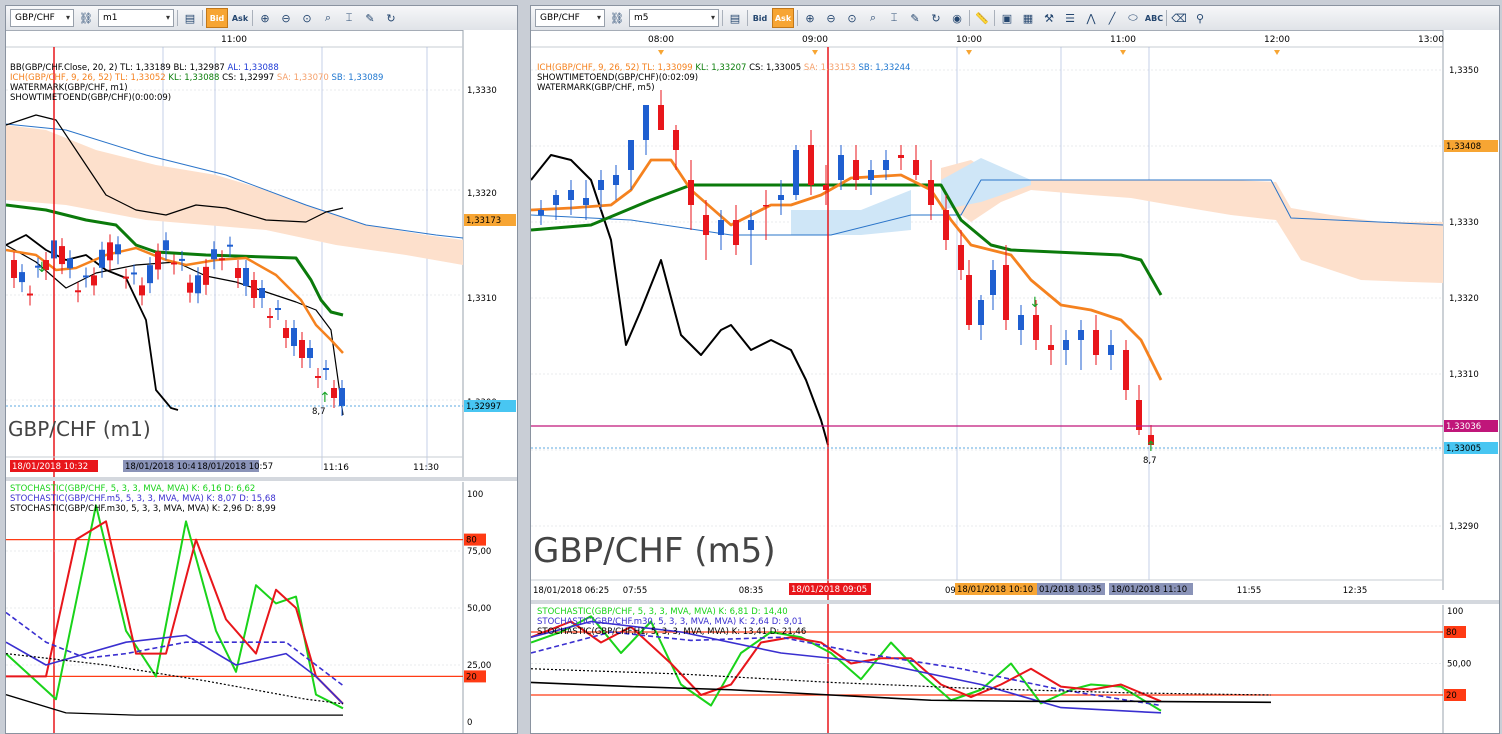 This screenshot has width=1502, height=734. I want to click on fan-icon: ⋀, so click(1091, 18).